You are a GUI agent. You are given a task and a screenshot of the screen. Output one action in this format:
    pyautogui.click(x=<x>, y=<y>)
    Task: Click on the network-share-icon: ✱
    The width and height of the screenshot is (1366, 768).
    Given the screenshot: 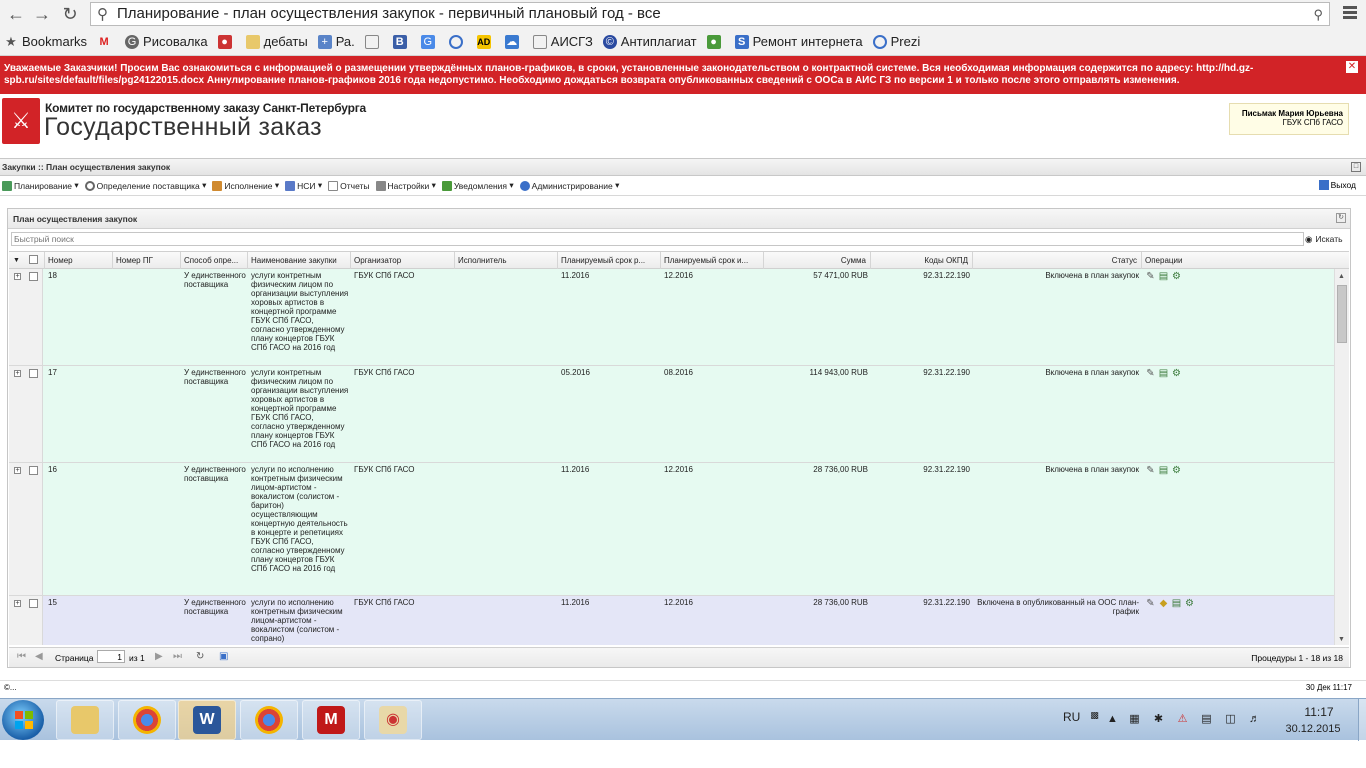 What is the action you would take?
    pyautogui.click(x=1158, y=719)
    